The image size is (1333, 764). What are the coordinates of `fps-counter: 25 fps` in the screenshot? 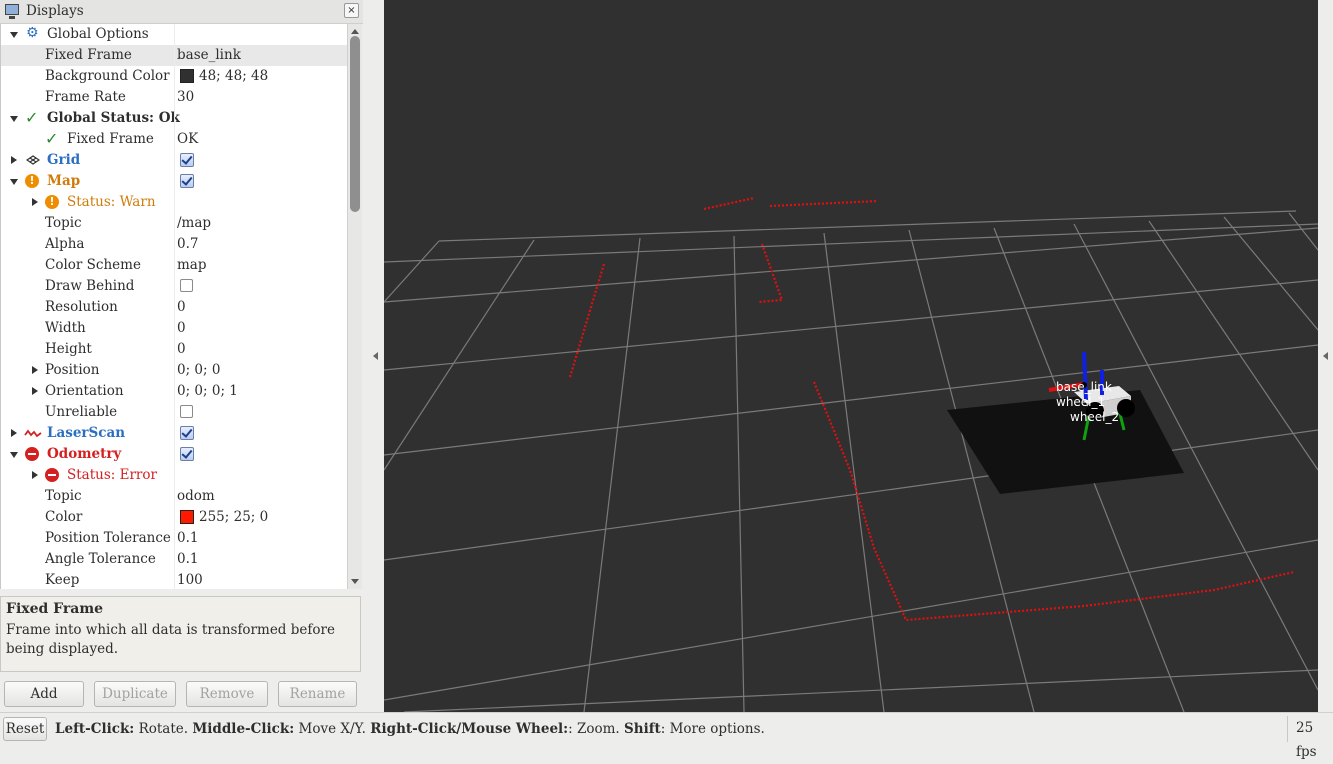 It's located at (1310, 738).